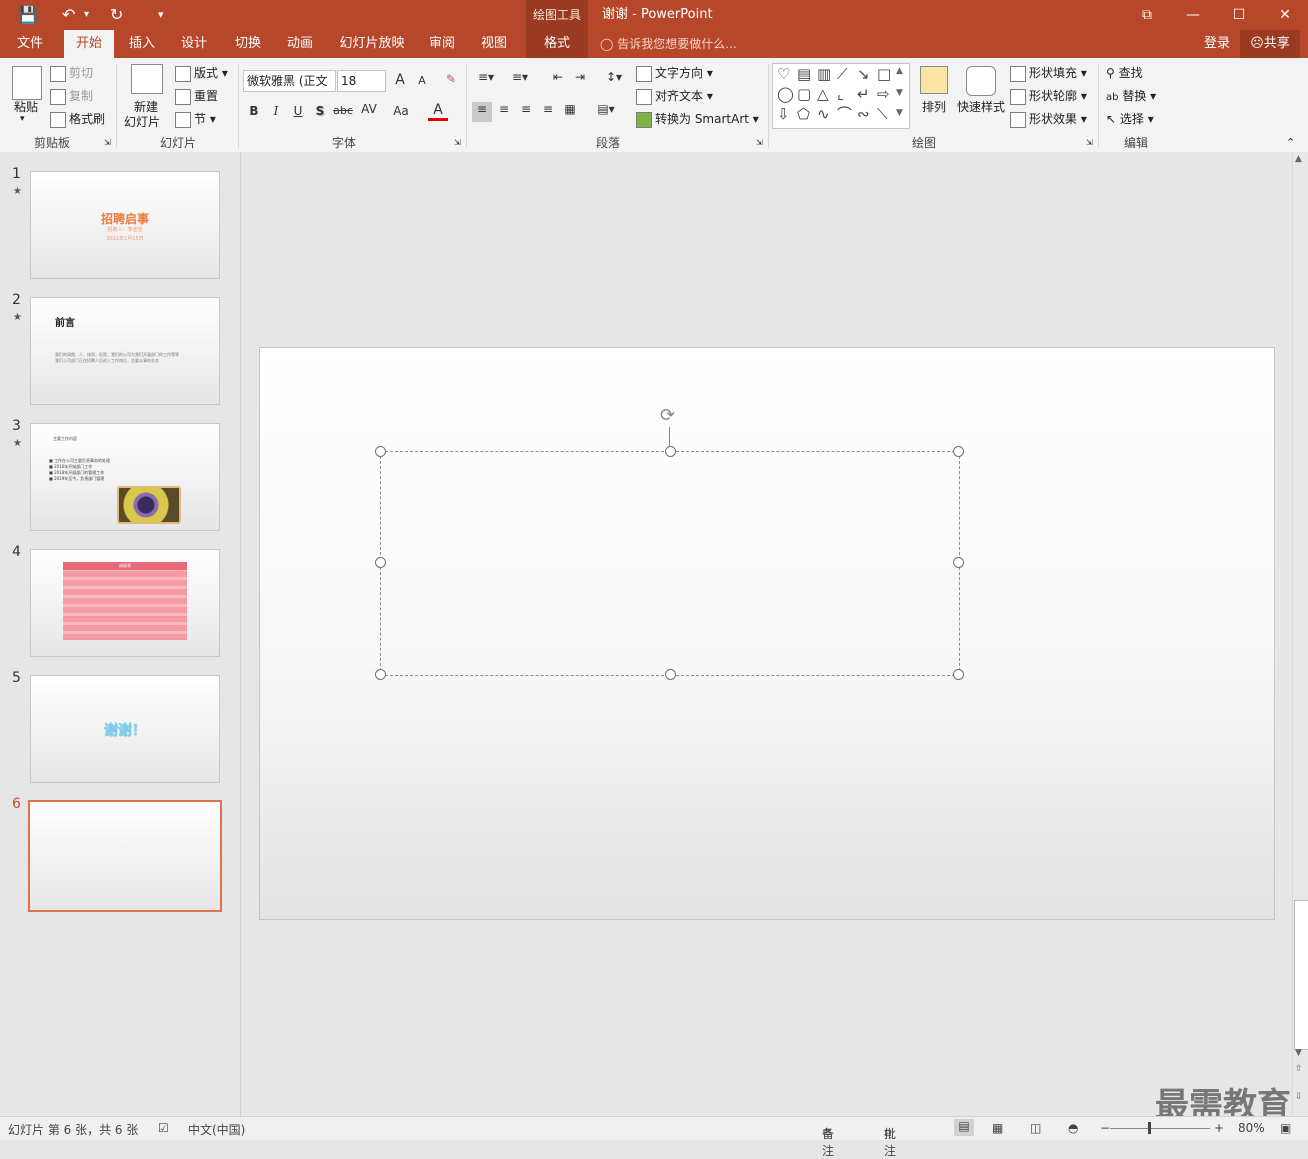  I want to click on shrink-font-button: A, so click(422, 80).